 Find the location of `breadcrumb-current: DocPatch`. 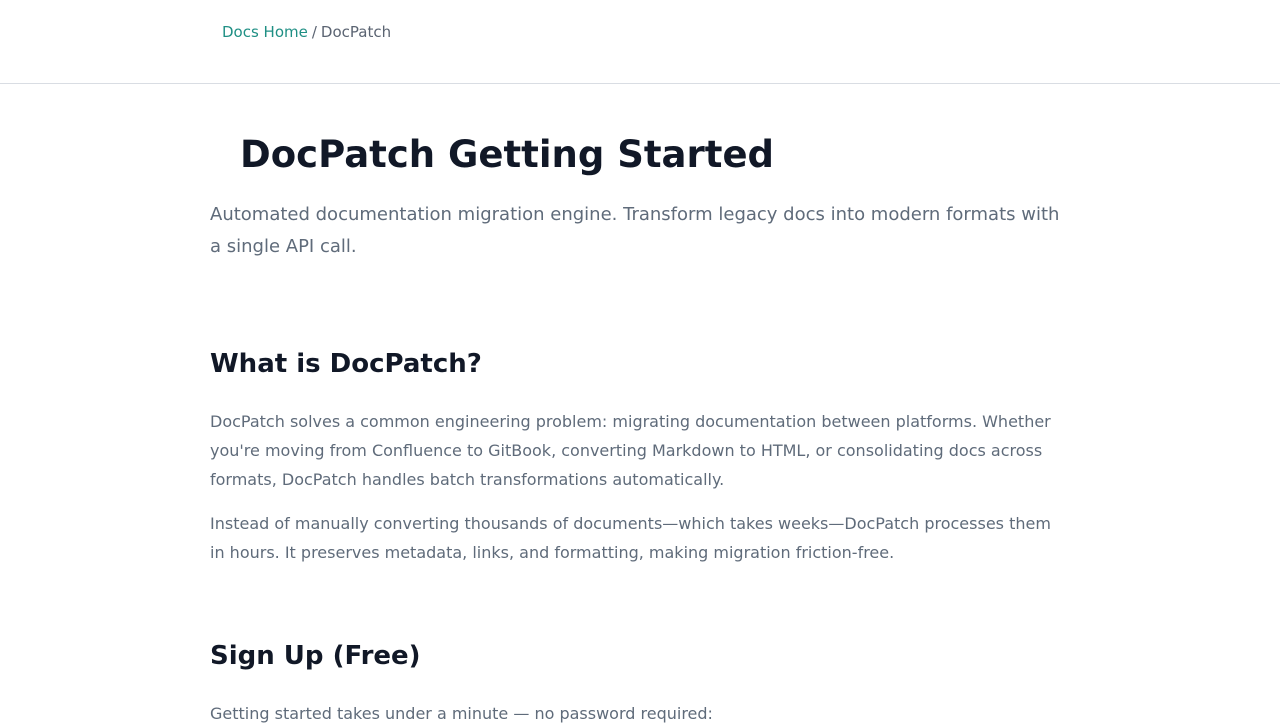

breadcrumb-current: DocPatch is located at coordinates (356, 32).